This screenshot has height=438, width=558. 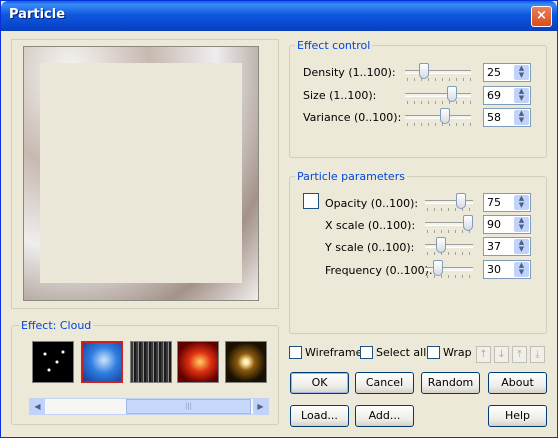 I want to click on y-scale-label: Y scale (0..100):, so click(x=370, y=247).